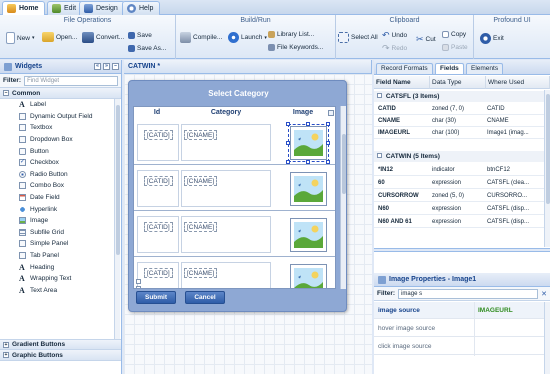 This screenshot has height=374, width=550. I want to click on widget-filter-input: Find Widget, so click(71, 80).